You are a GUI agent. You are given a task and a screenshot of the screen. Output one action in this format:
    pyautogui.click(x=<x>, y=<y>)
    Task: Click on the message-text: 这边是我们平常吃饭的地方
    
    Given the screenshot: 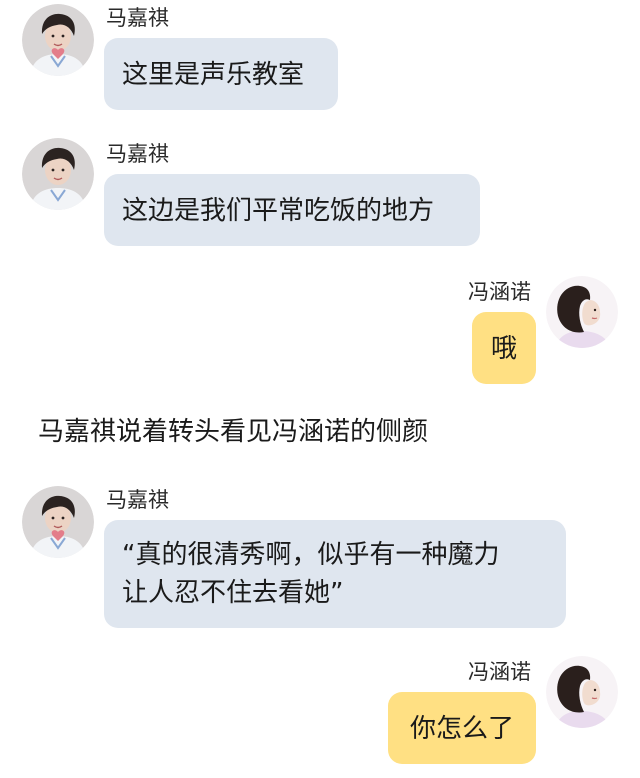 What is the action you would take?
    pyautogui.click(x=278, y=211)
    